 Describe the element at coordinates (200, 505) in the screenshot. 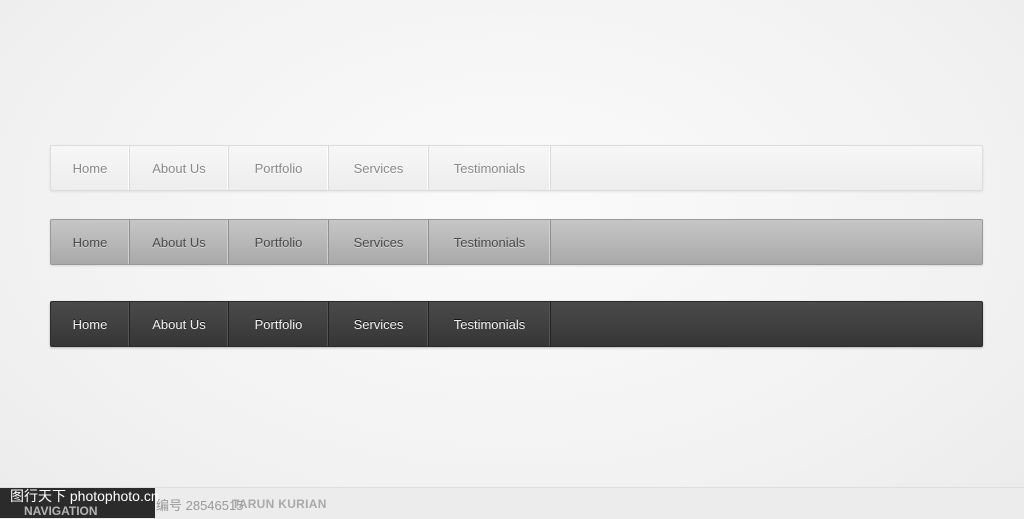

I see `watermark-id: 编号 28546515` at that location.